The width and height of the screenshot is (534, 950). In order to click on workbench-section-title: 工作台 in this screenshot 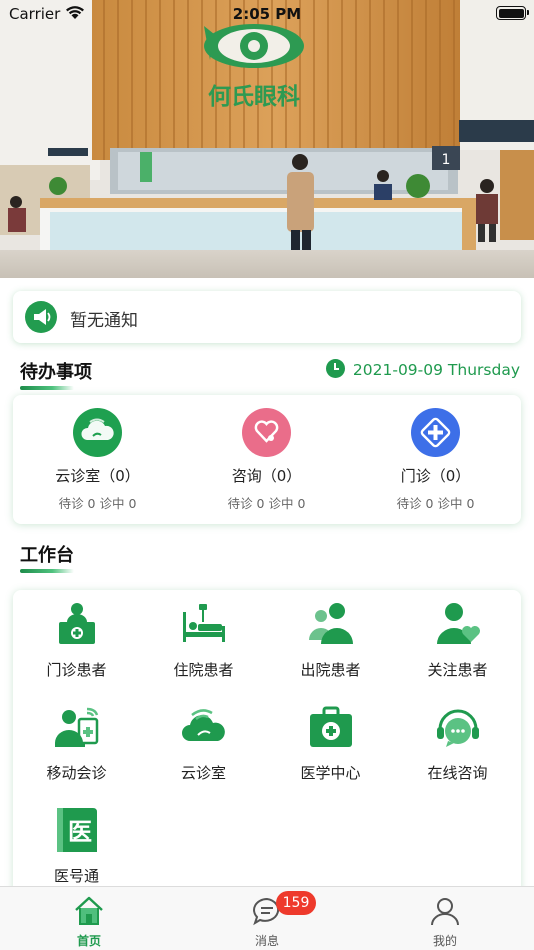, I will do `click(47, 557)`.